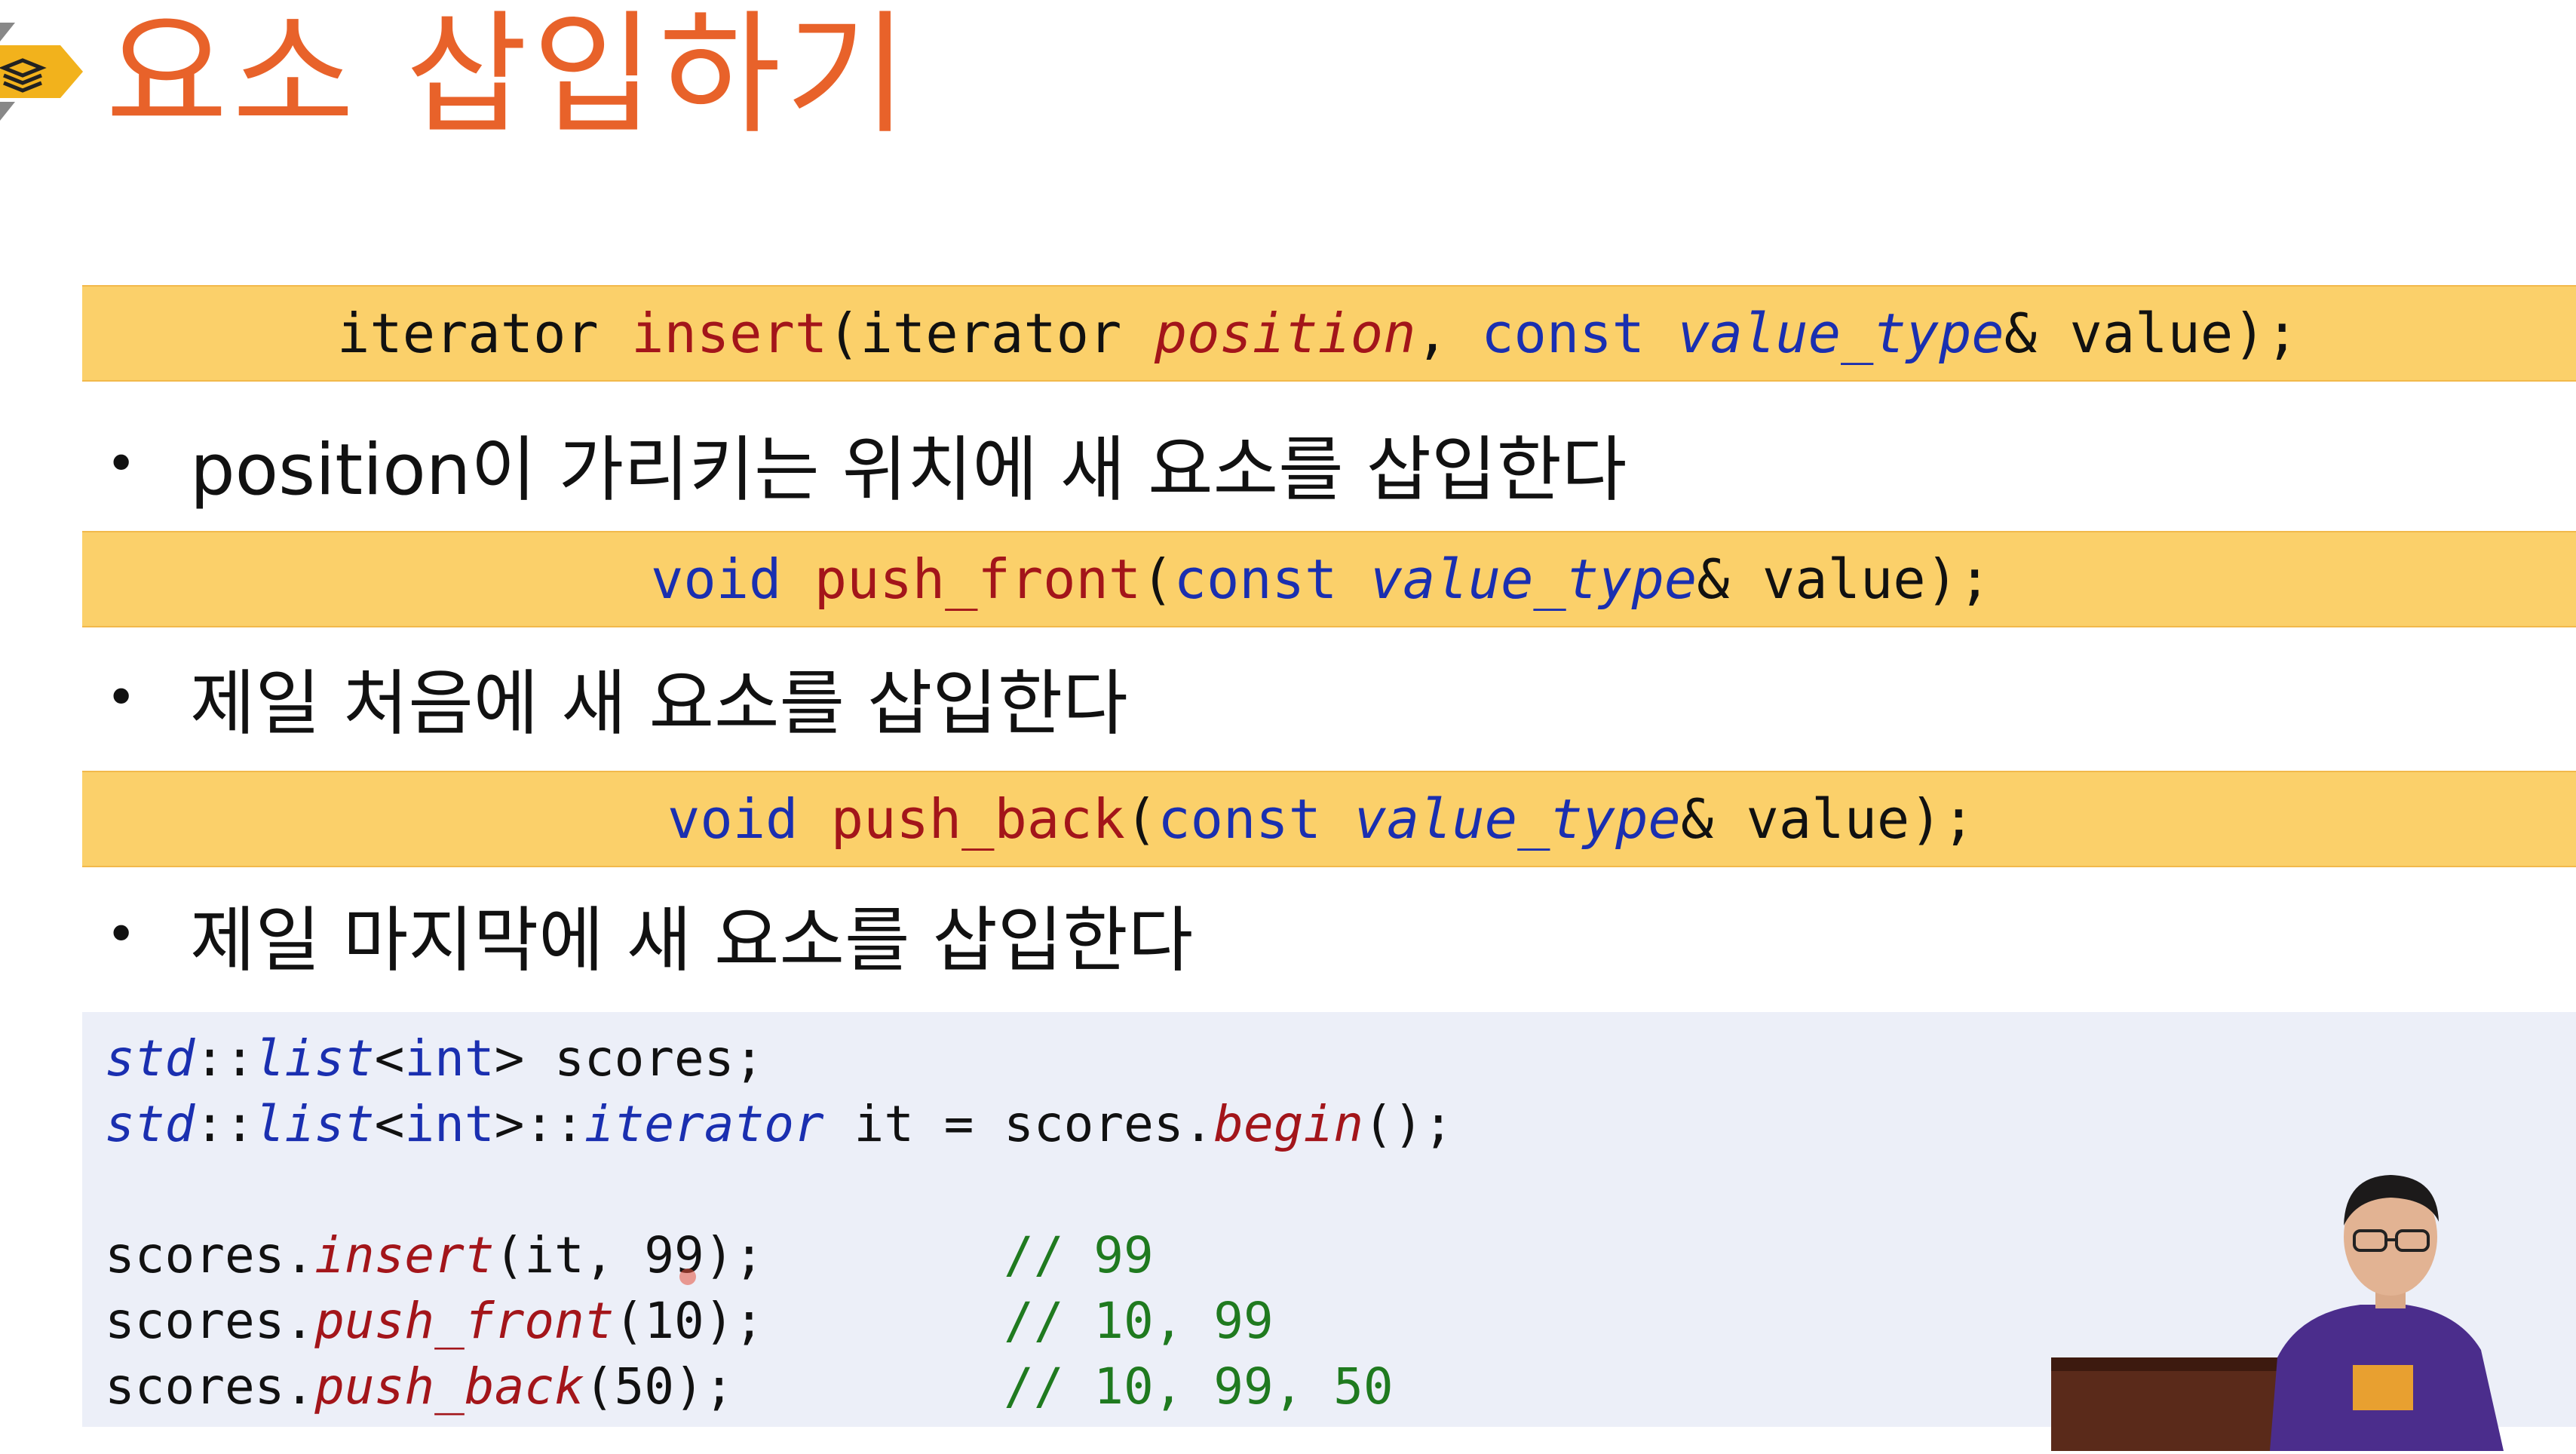 This screenshot has height=1454, width=2576. Describe the element at coordinates (1340, 1058) in the screenshot. I see `code-line: std::list<int> scores;` at that location.